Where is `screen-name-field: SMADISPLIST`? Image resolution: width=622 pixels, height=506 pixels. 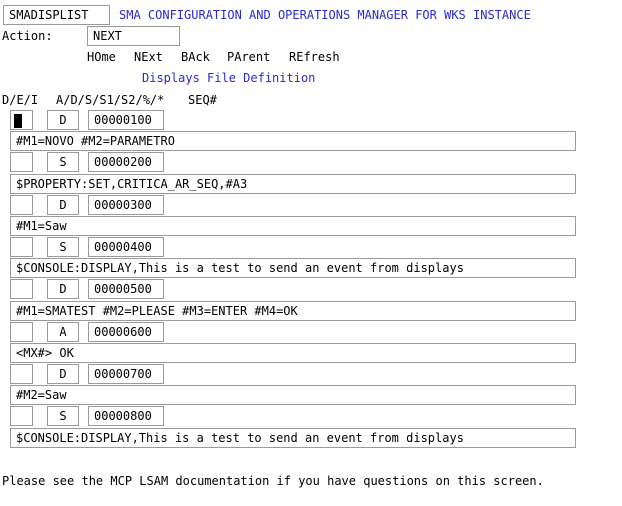 screen-name-field: SMADISPLIST is located at coordinates (56, 15).